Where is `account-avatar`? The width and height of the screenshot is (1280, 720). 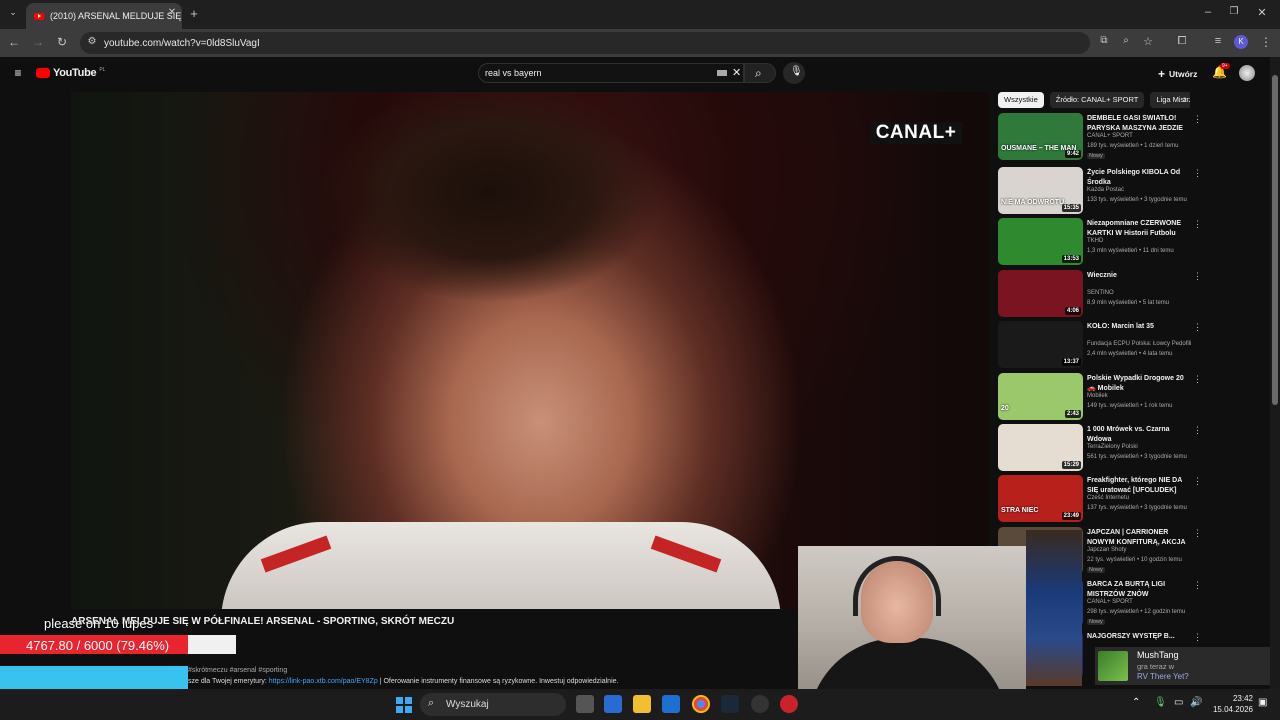
account-avatar is located at coordinates (1247, 73).